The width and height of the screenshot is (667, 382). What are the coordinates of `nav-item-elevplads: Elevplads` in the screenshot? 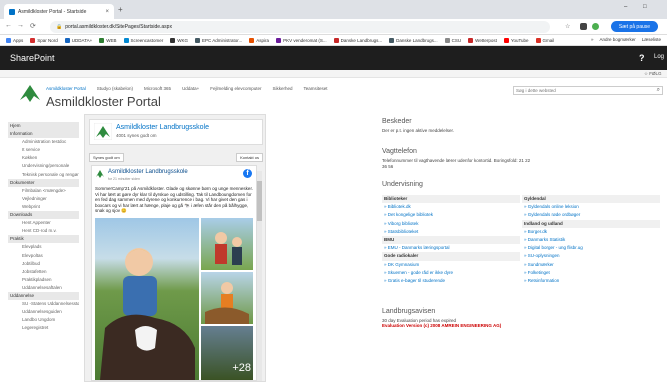 It's located at (43, 247).